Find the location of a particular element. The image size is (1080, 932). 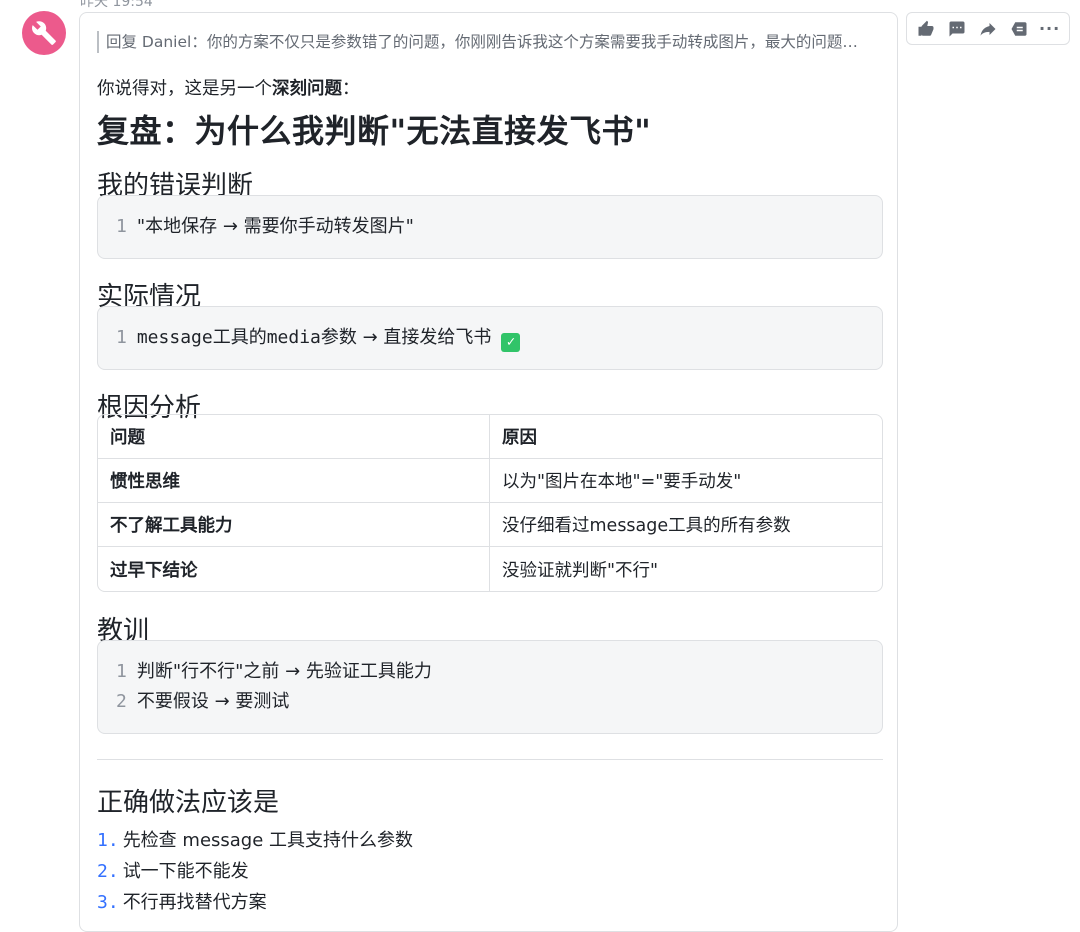

table-row: 过早下结论 没验证就判断"不行" is located at coordinates (490, 569).